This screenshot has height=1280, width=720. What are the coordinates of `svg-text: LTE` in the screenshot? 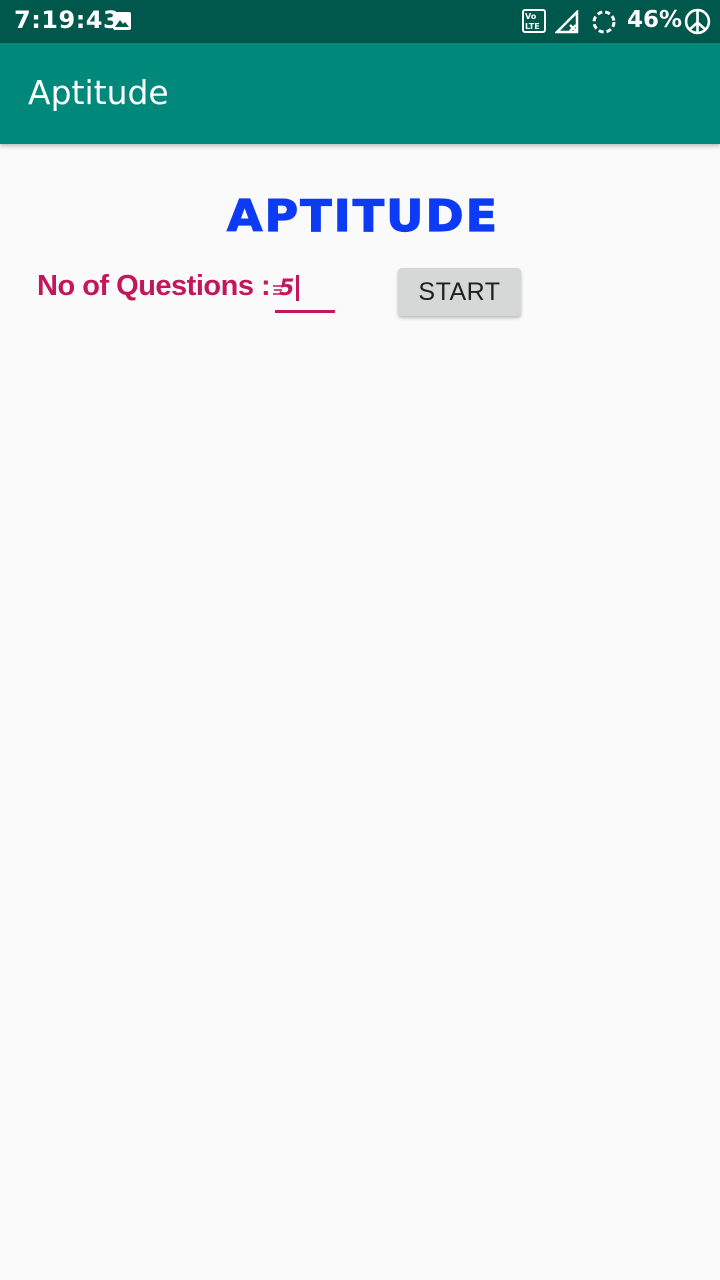 It's located at (532, 26).